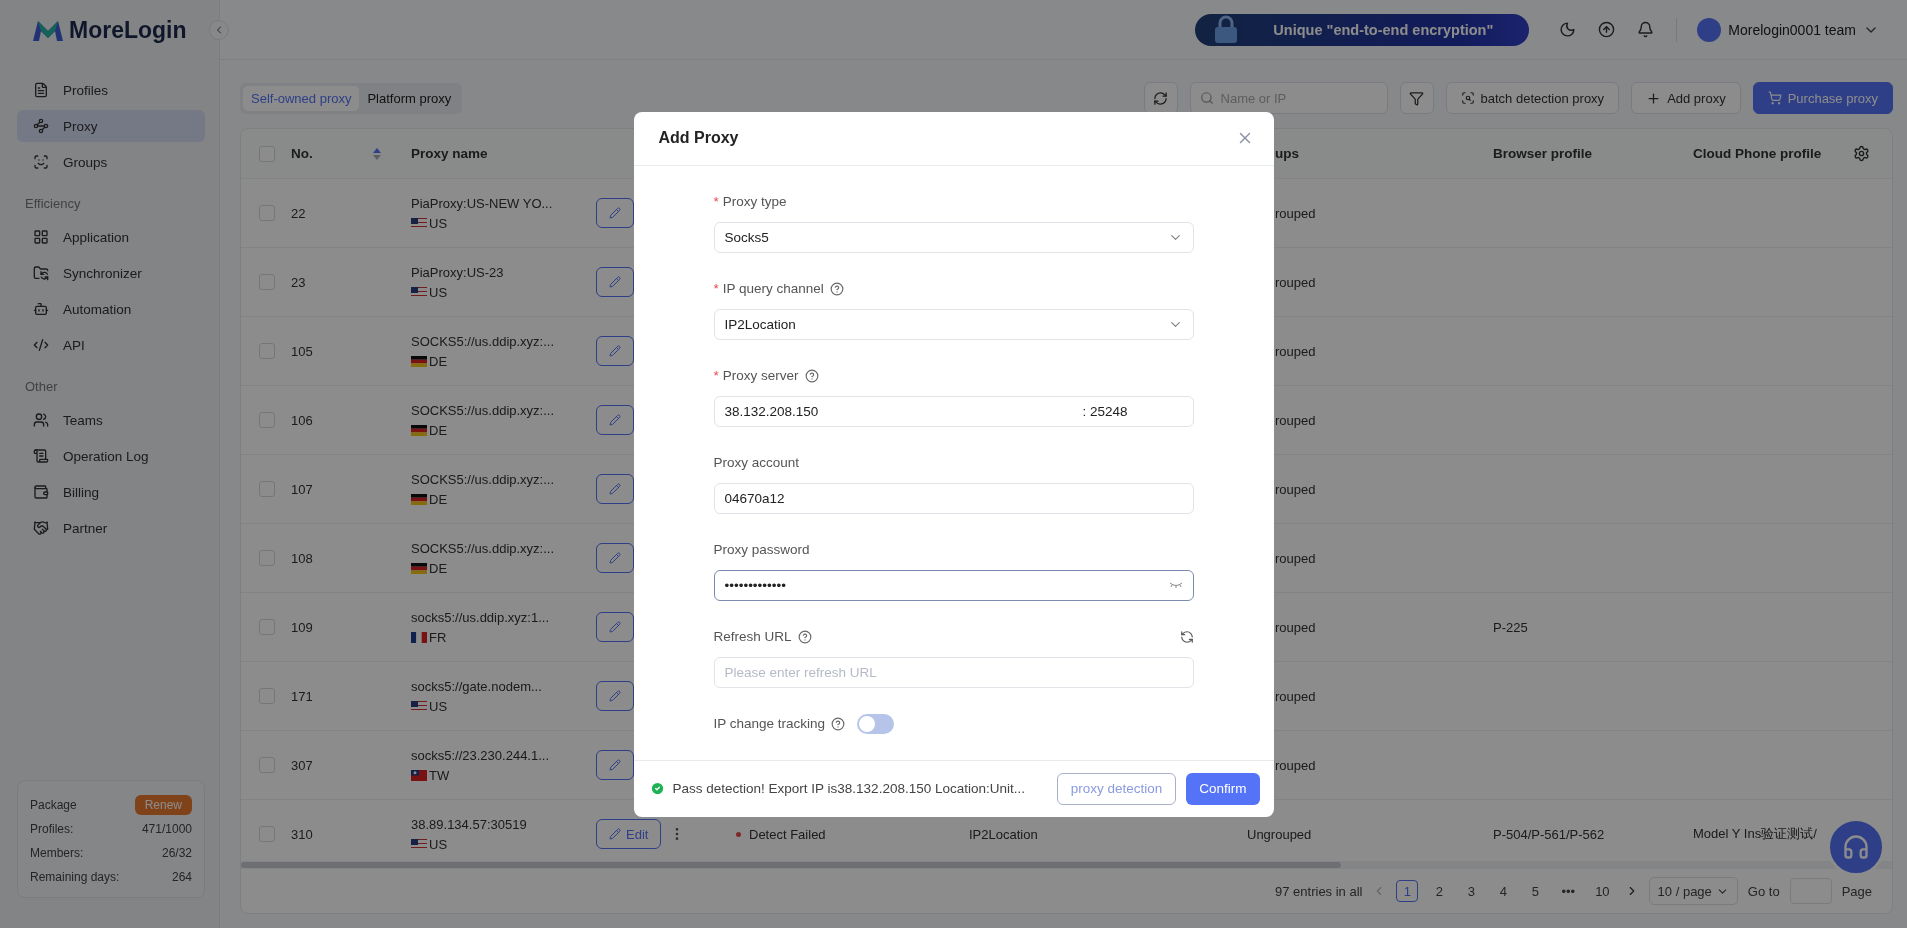 The height and width of the screenshot is (928, 1907). What do you see at coordinates (1709, 29) in the screenshot?
I see `team-avatar` at bounding box center [1709, 29].